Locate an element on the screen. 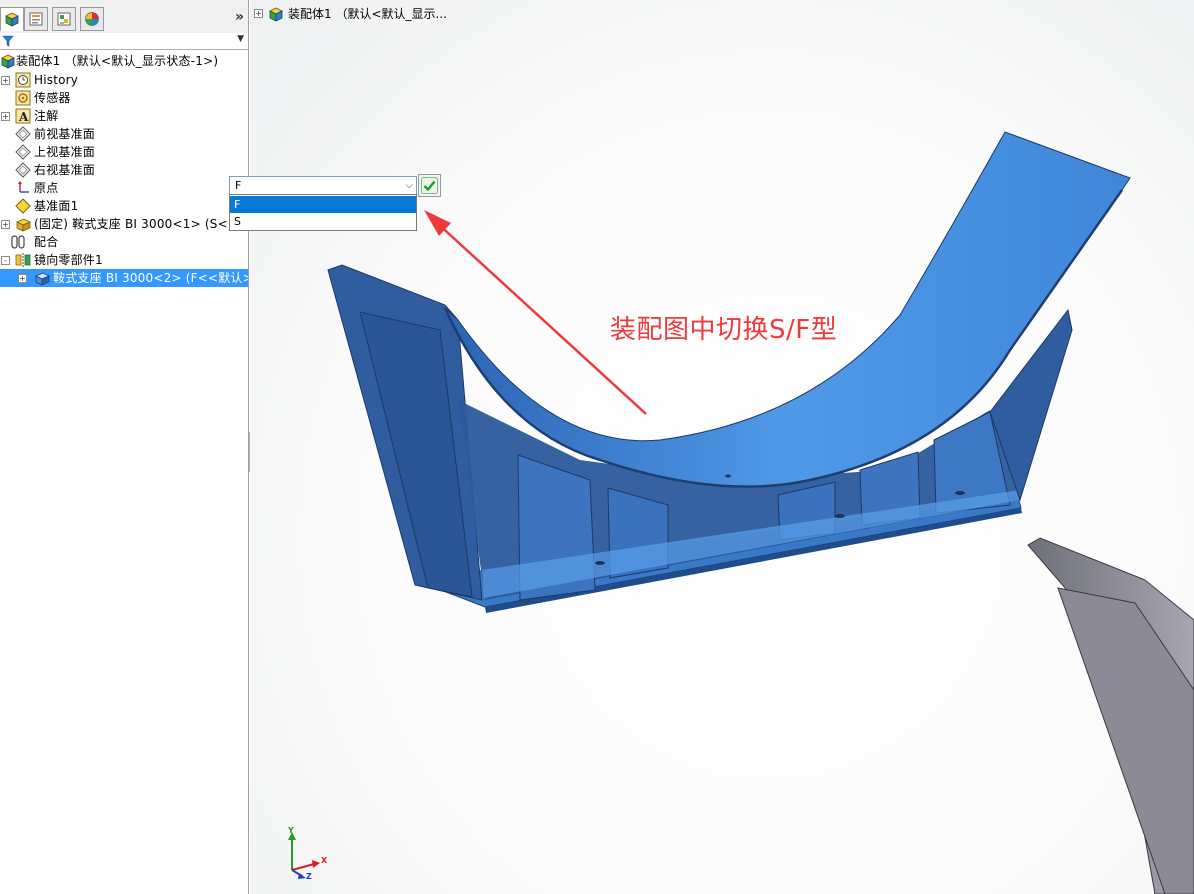  feature-tree-icon is located at coordinates (12, 19).